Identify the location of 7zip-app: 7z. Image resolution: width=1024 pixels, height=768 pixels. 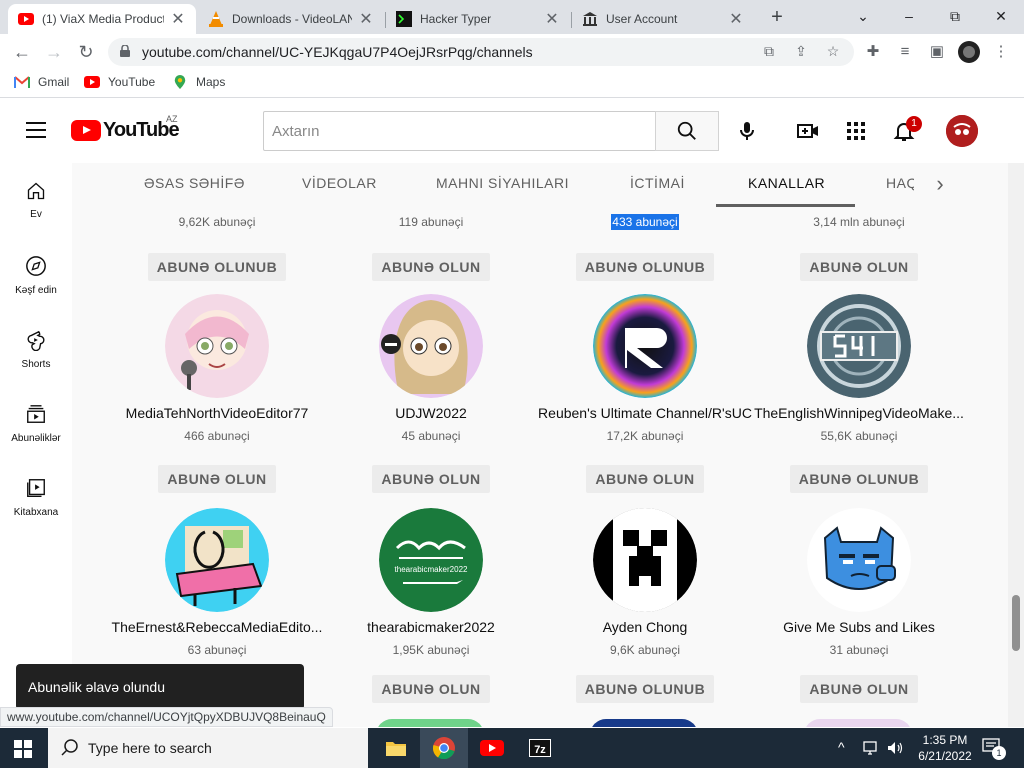
(540, 748).